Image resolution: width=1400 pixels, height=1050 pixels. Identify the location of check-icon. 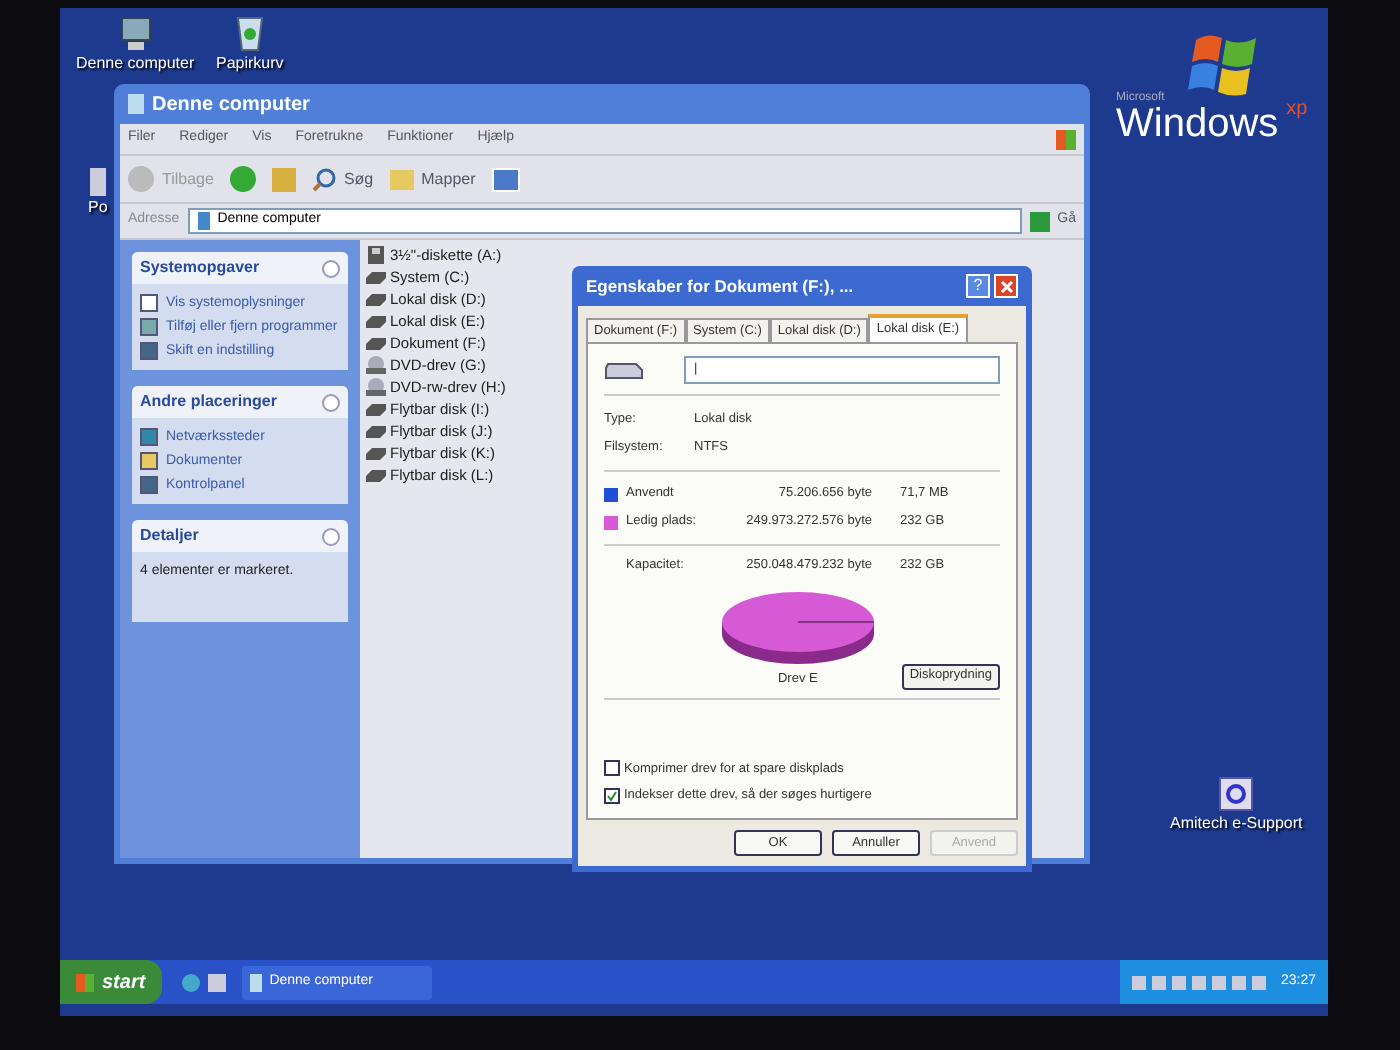
(612, 796).